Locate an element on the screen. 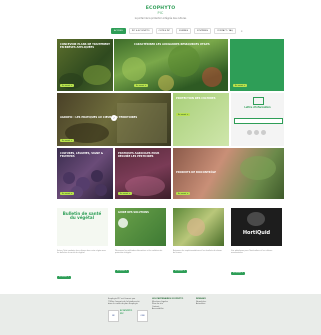 This screenshot has width=321, height=335. footer-networks: RÉSEAUX Newsletter Actualités is located at coordinates (201, 302).